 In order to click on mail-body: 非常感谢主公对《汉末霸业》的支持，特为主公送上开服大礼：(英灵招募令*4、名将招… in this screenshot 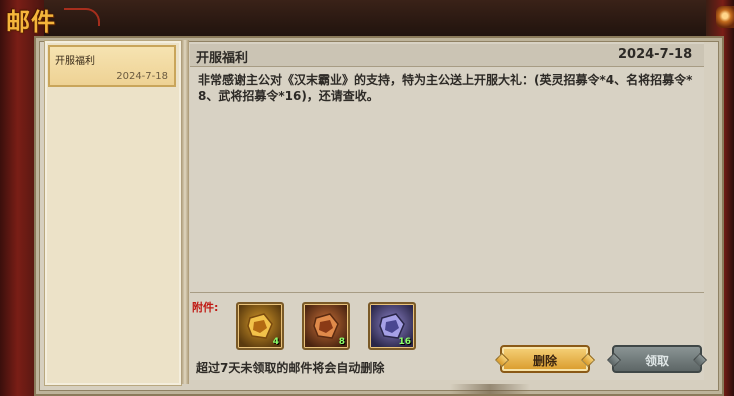, I will do `click(445, 88)`.